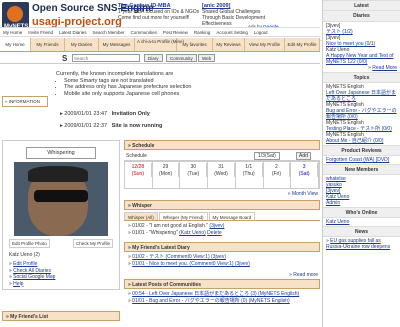 The height and width of the screenshot is (327, 400). What do you see at coordinates (267, 156) in the screenshot?
I see `schedule-date-select: 1/3(Sat)` at bounding box center [267, 156].